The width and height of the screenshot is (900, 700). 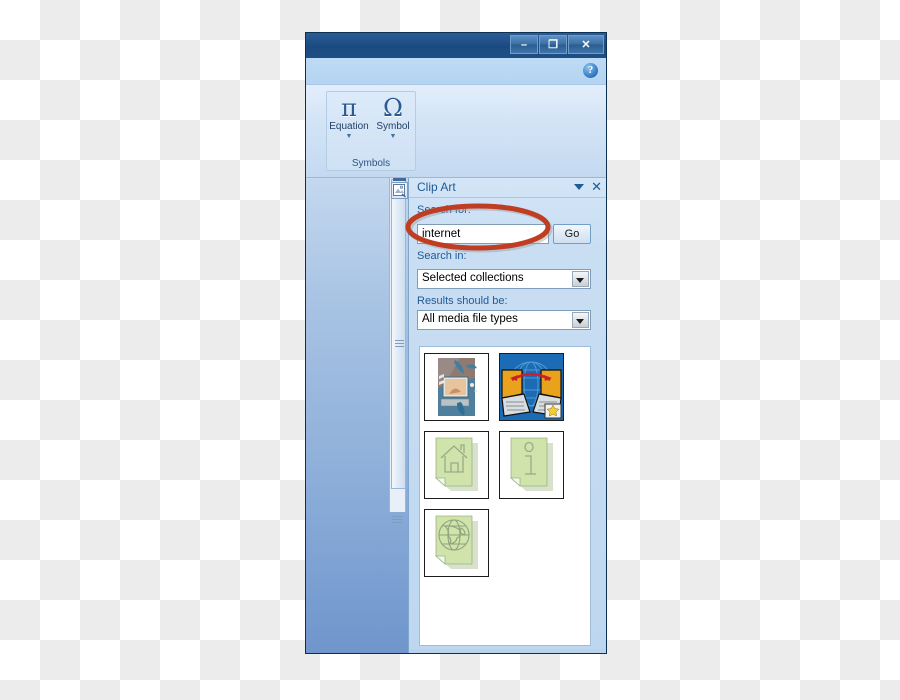 I want to click on clip-art-icon, so click(x=399, y=190).